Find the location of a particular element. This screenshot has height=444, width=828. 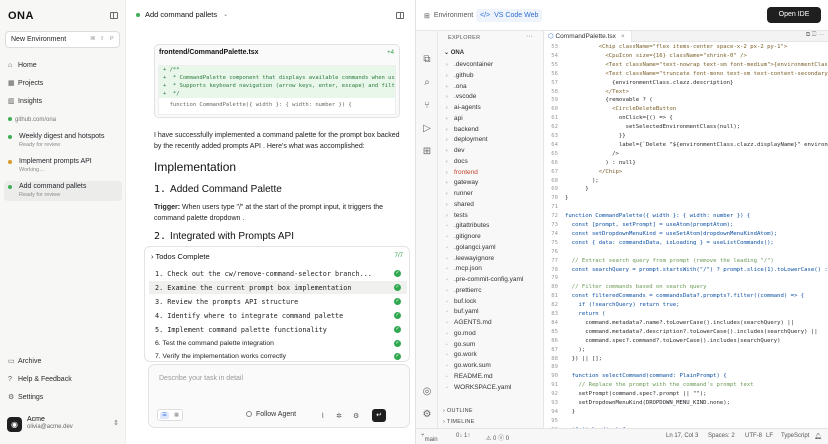

nav-item-insights: ▥ Insights is located at coordinates (64, 101).